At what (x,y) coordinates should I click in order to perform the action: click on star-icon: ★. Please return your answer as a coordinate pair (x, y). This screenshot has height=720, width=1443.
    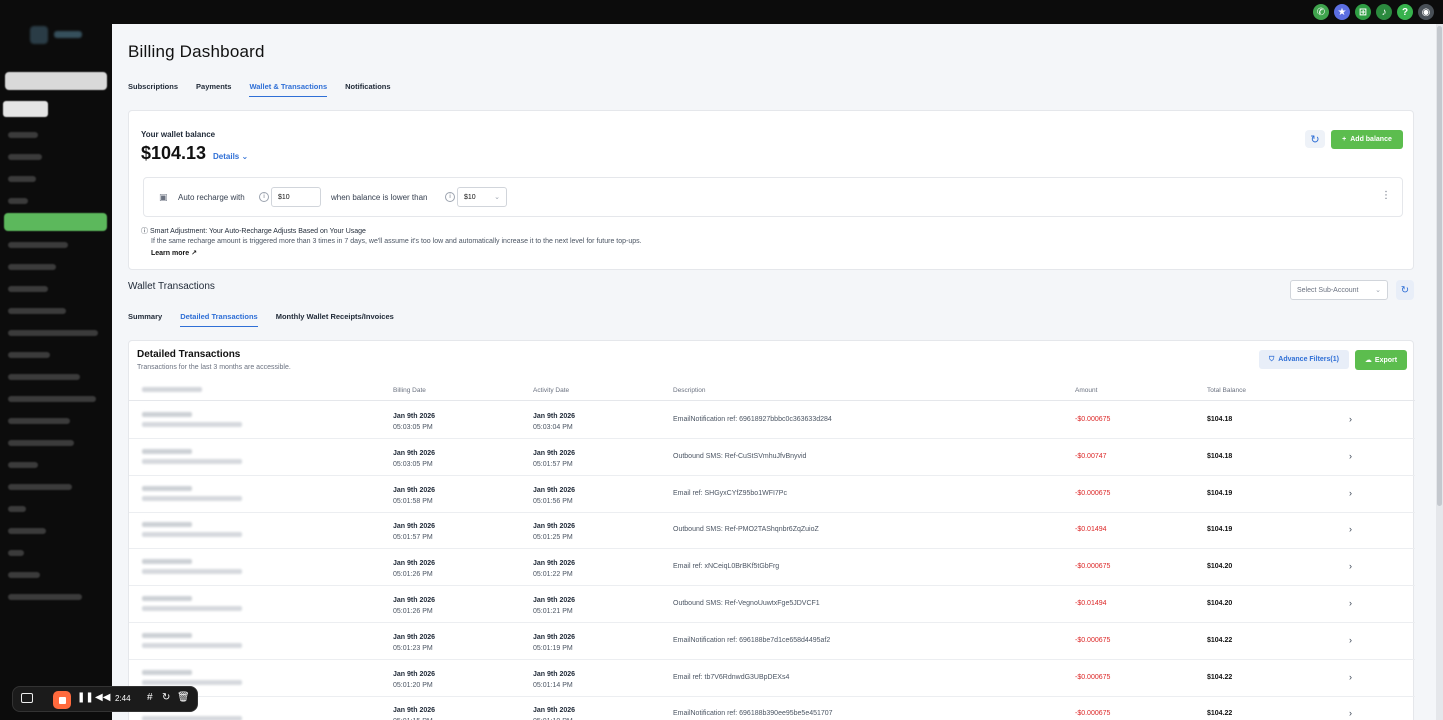
    Looking at the image, I should click on (1342, 12).